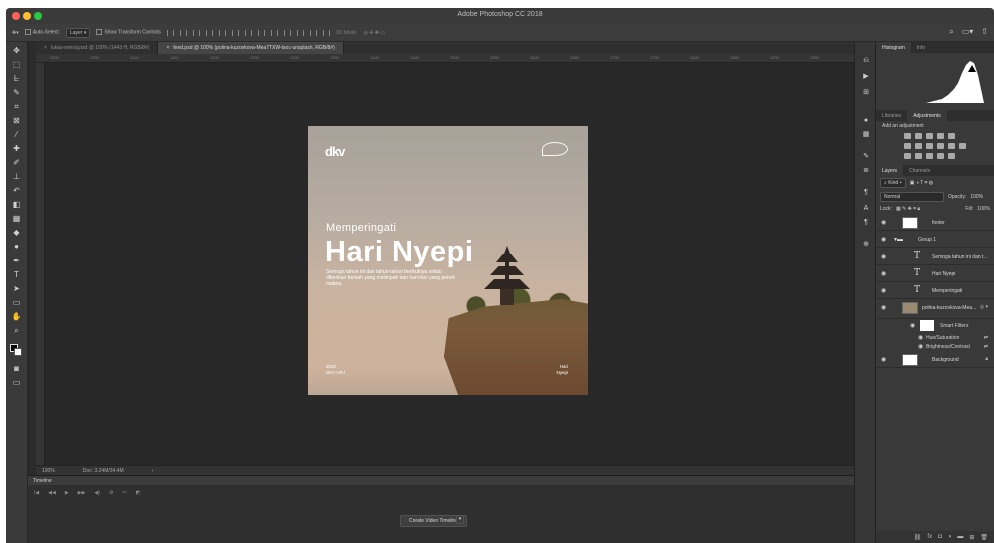 The height and width of the screenshot is (543, 994). I want to click on layer-row: ◉ polina-kuzovkova-Mea... ◎ ▾, so click(935, 309).